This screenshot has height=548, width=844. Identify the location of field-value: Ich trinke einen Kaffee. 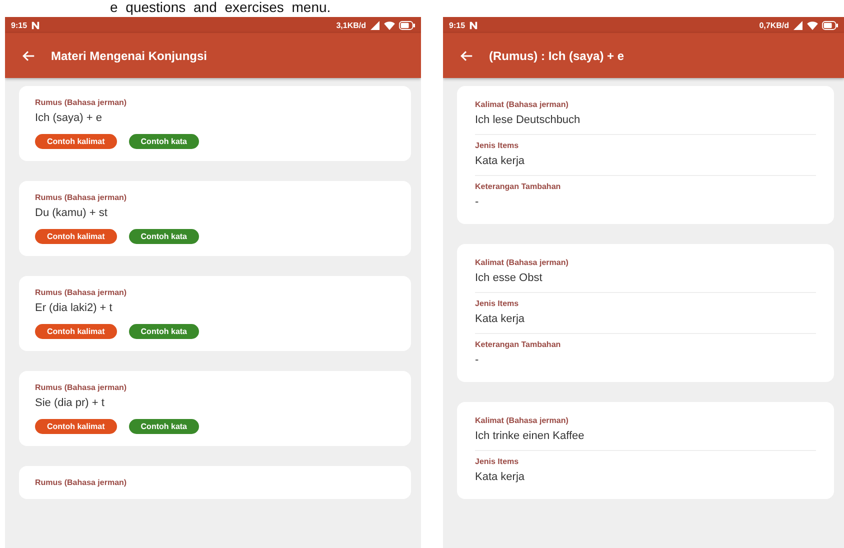
(530, 436).